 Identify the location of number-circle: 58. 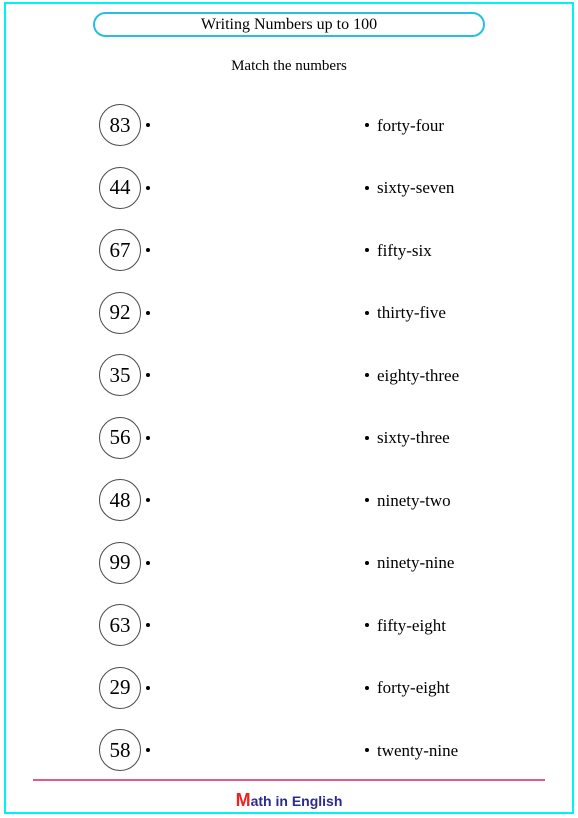
(120, 750).